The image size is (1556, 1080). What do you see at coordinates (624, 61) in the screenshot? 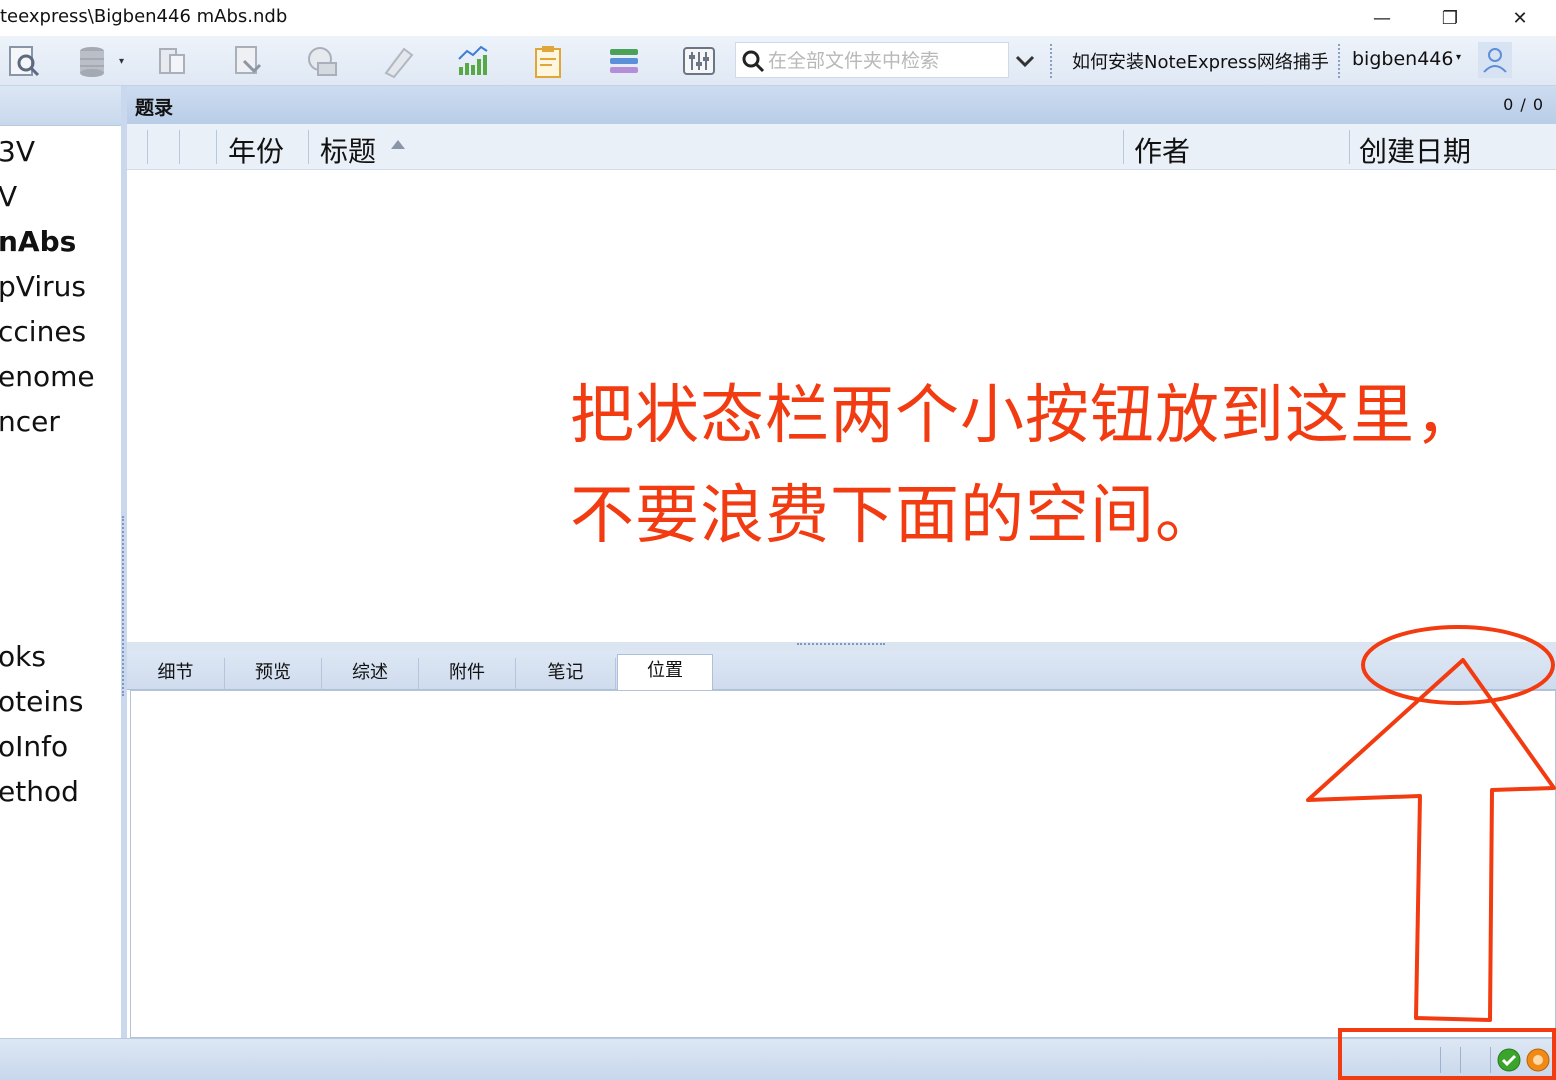
I see `layers-icon` at bounding box center [624, 61].